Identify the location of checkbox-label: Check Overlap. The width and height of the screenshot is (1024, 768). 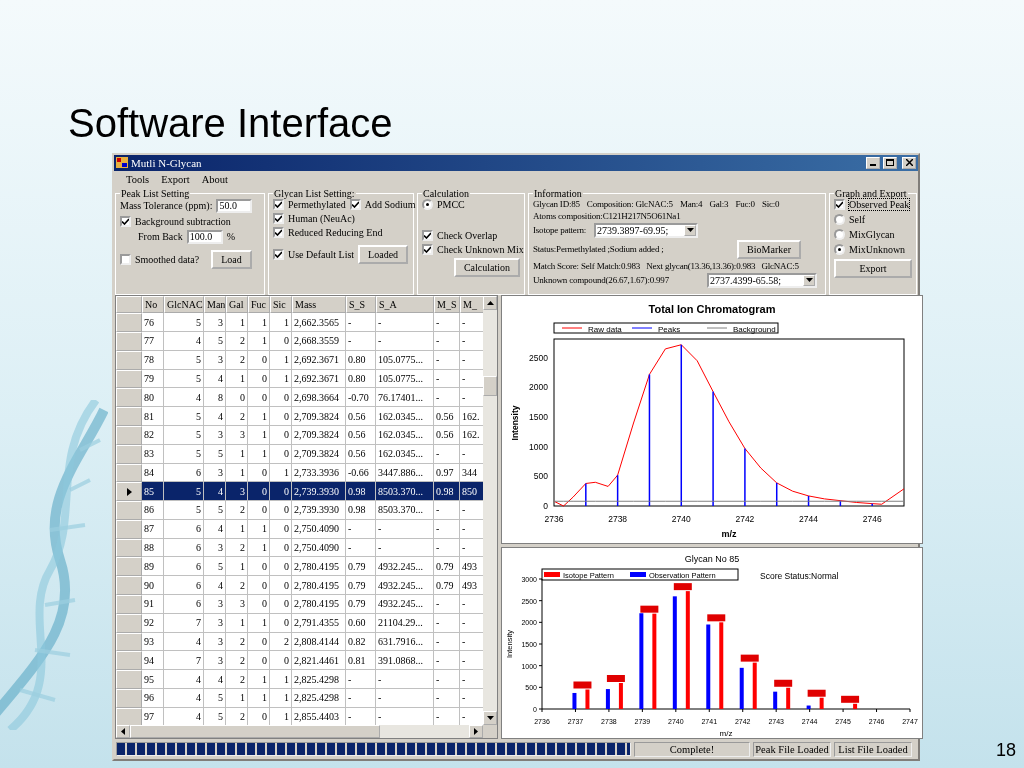
(467, 235).